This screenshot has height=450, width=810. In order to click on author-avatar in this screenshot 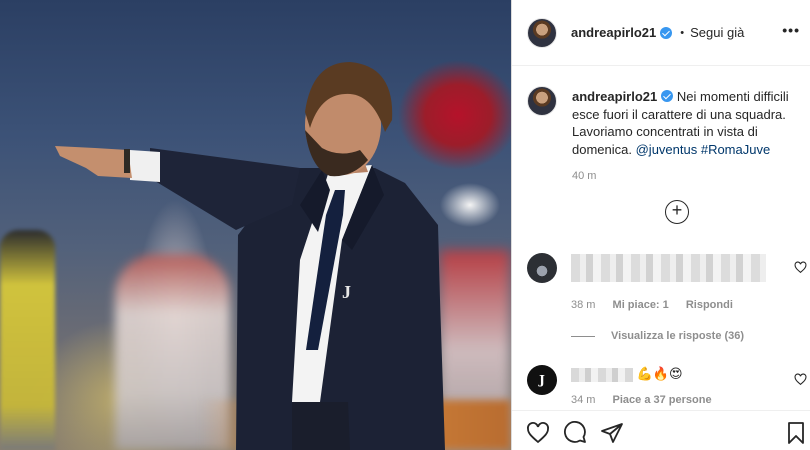, I will do `click(542, 32)`.